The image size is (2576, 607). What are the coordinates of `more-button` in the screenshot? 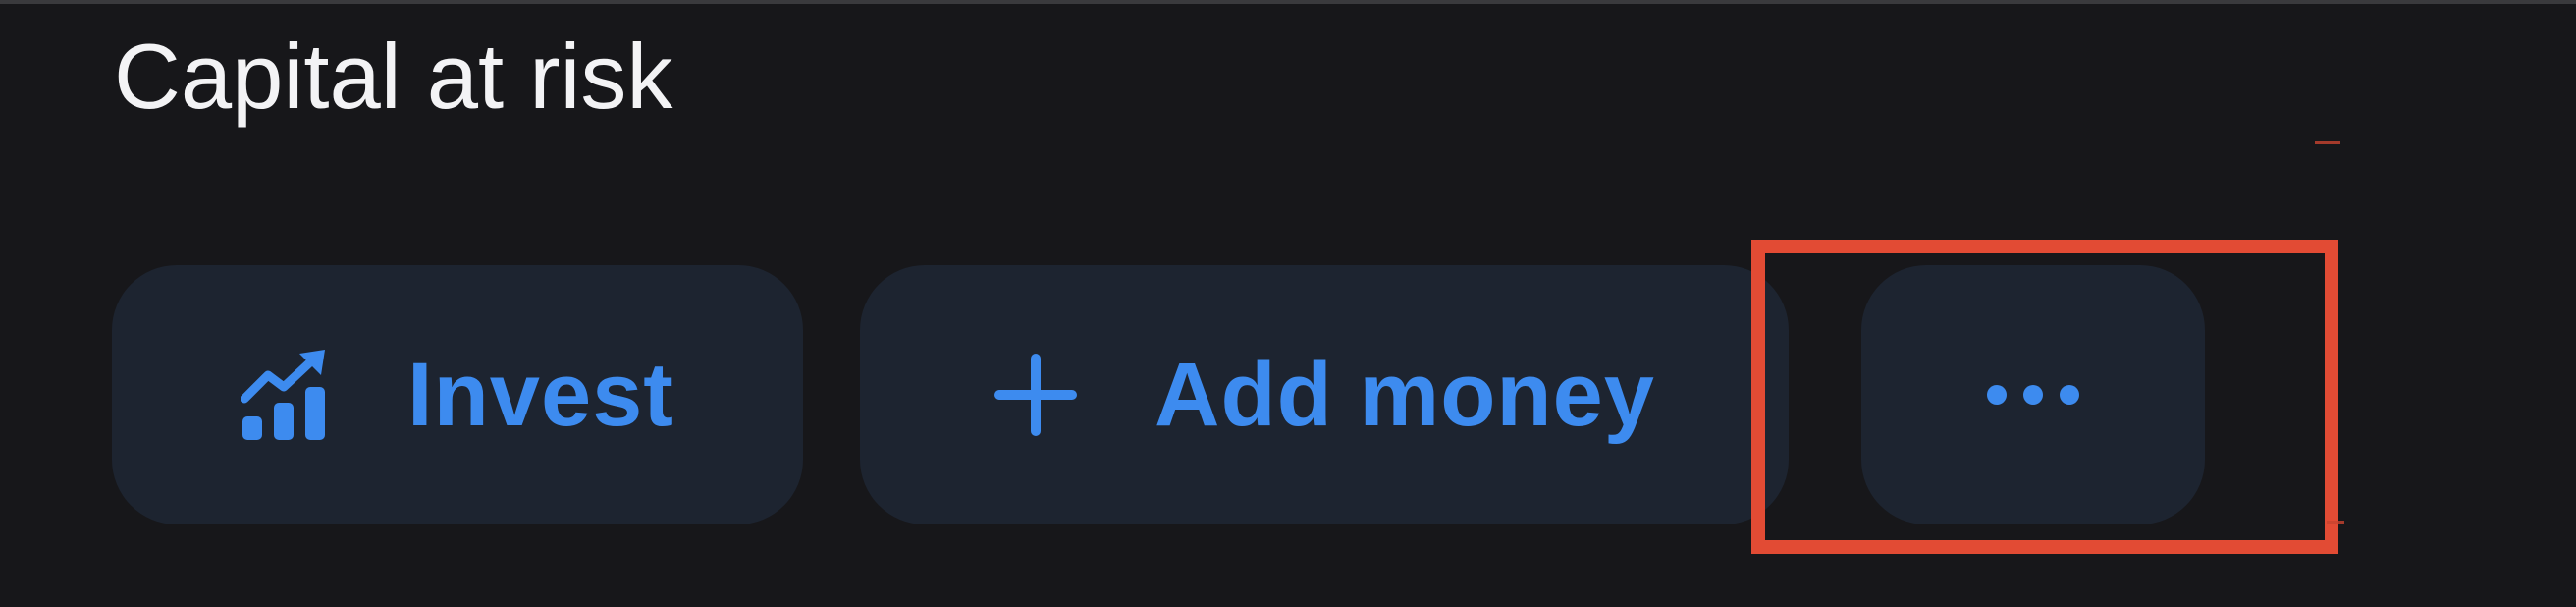 It's located at (2033, 394).